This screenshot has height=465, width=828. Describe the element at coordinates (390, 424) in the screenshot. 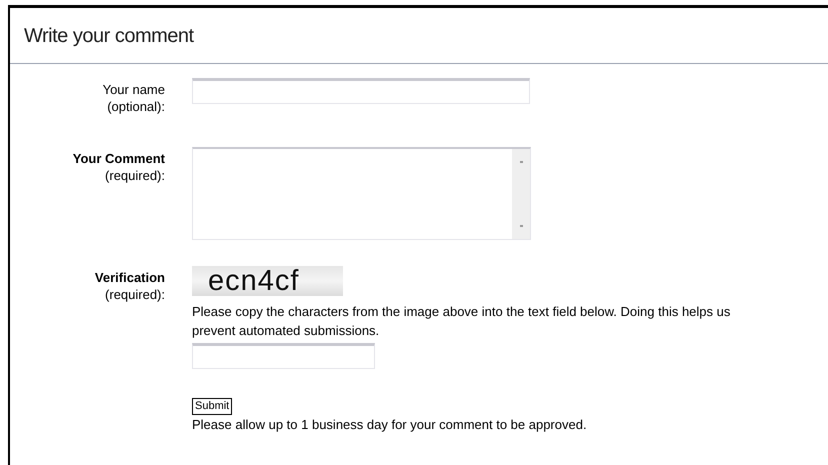

I see `approval-note: Please allow up to 1 business day for your comment to be approved.` at that location.